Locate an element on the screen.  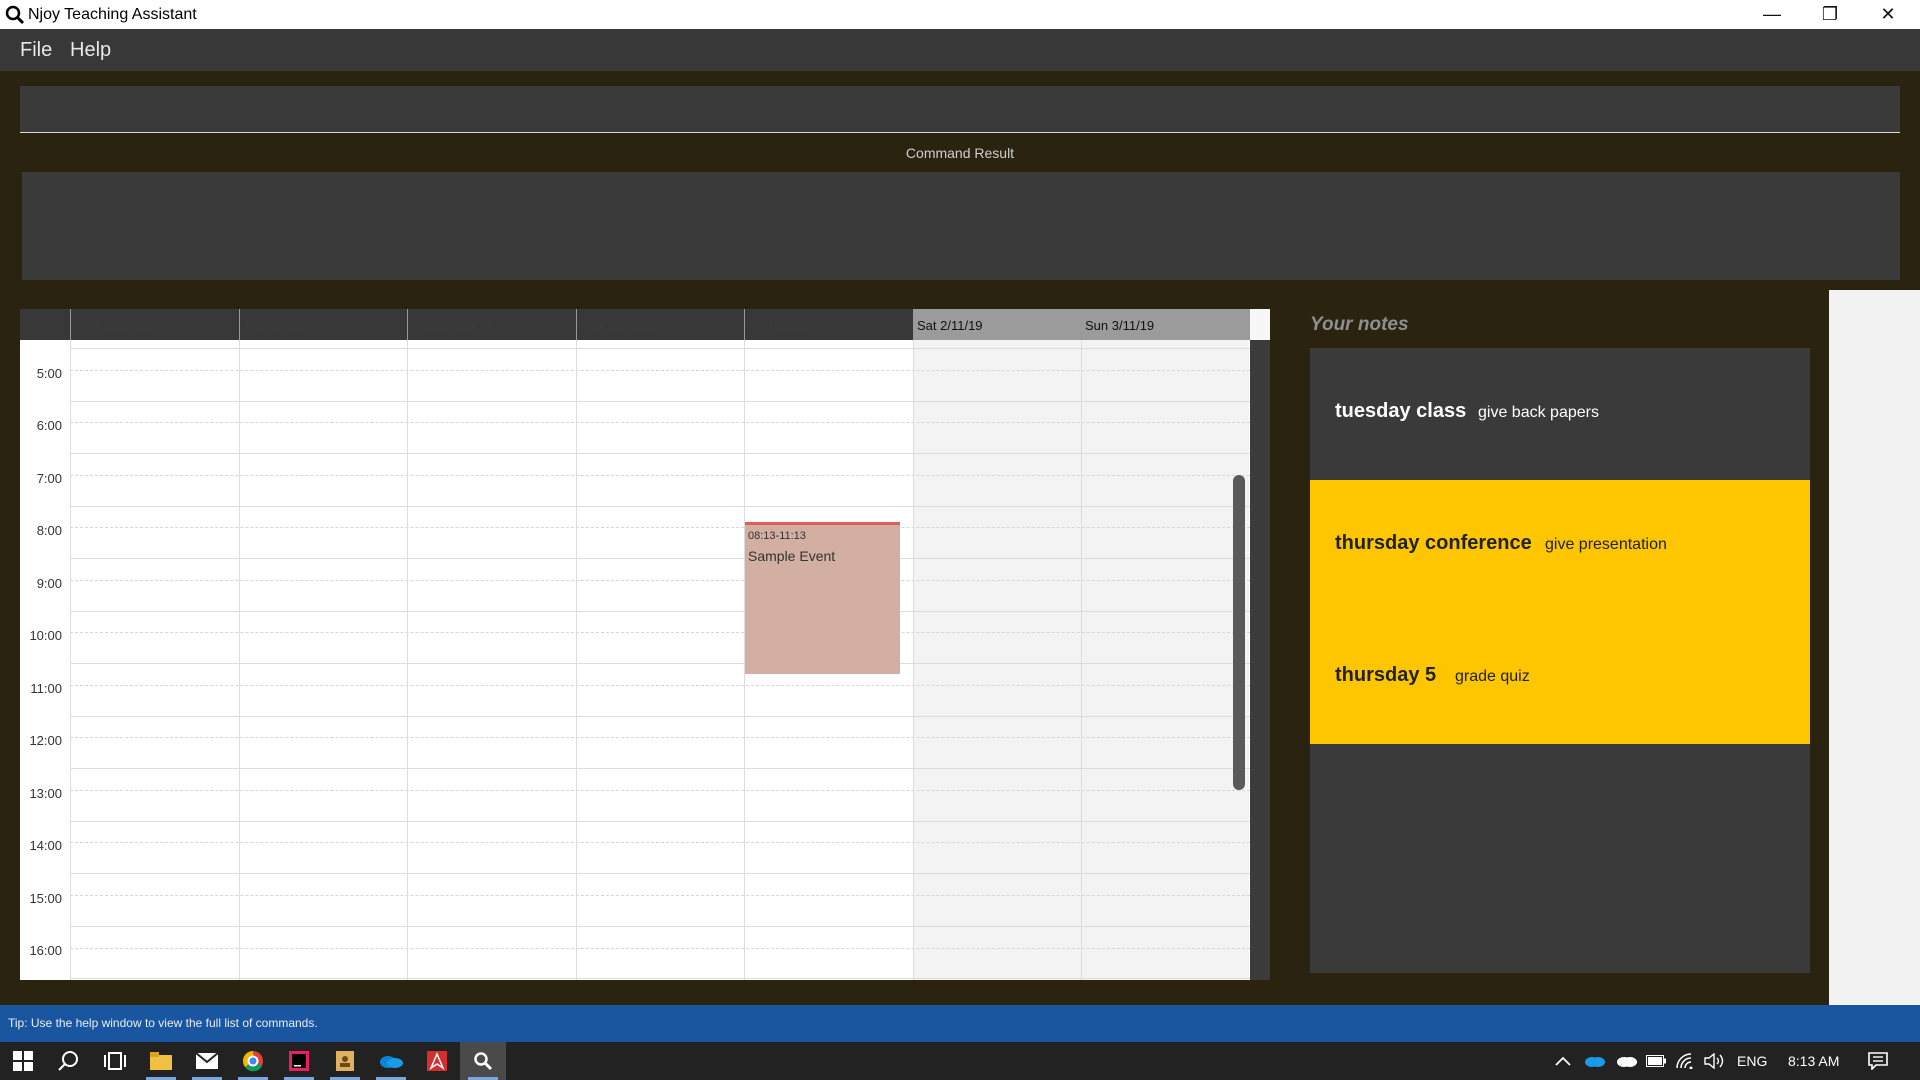
wifi-icon is located at coordinates (1686, 1061).